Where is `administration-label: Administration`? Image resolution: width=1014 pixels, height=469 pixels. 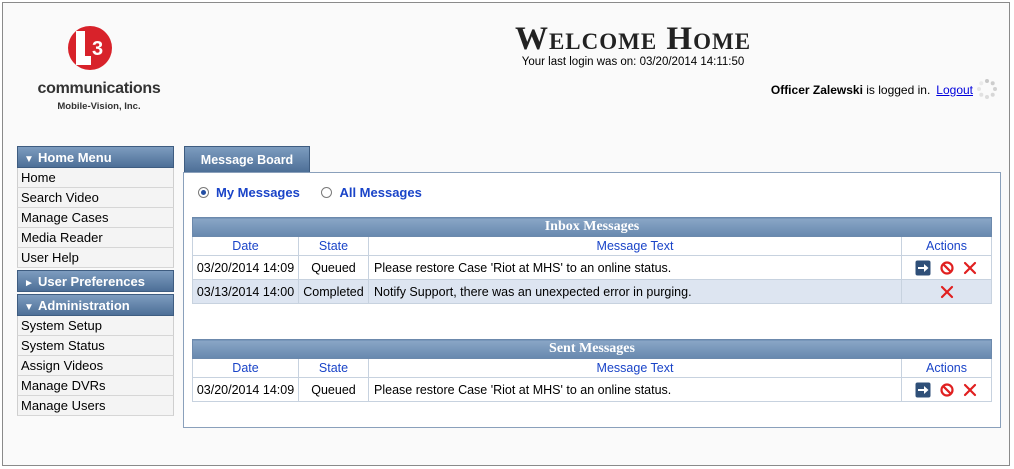
administration-label: Administration is located at coordinates (84, 305).